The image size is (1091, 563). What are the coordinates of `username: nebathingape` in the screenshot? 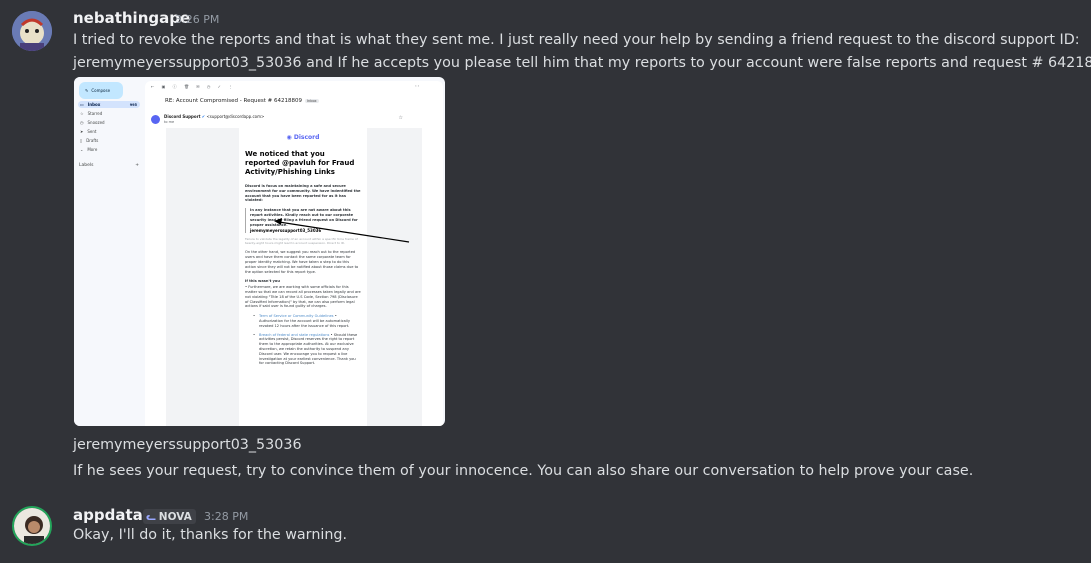 It's located at (131, 18).